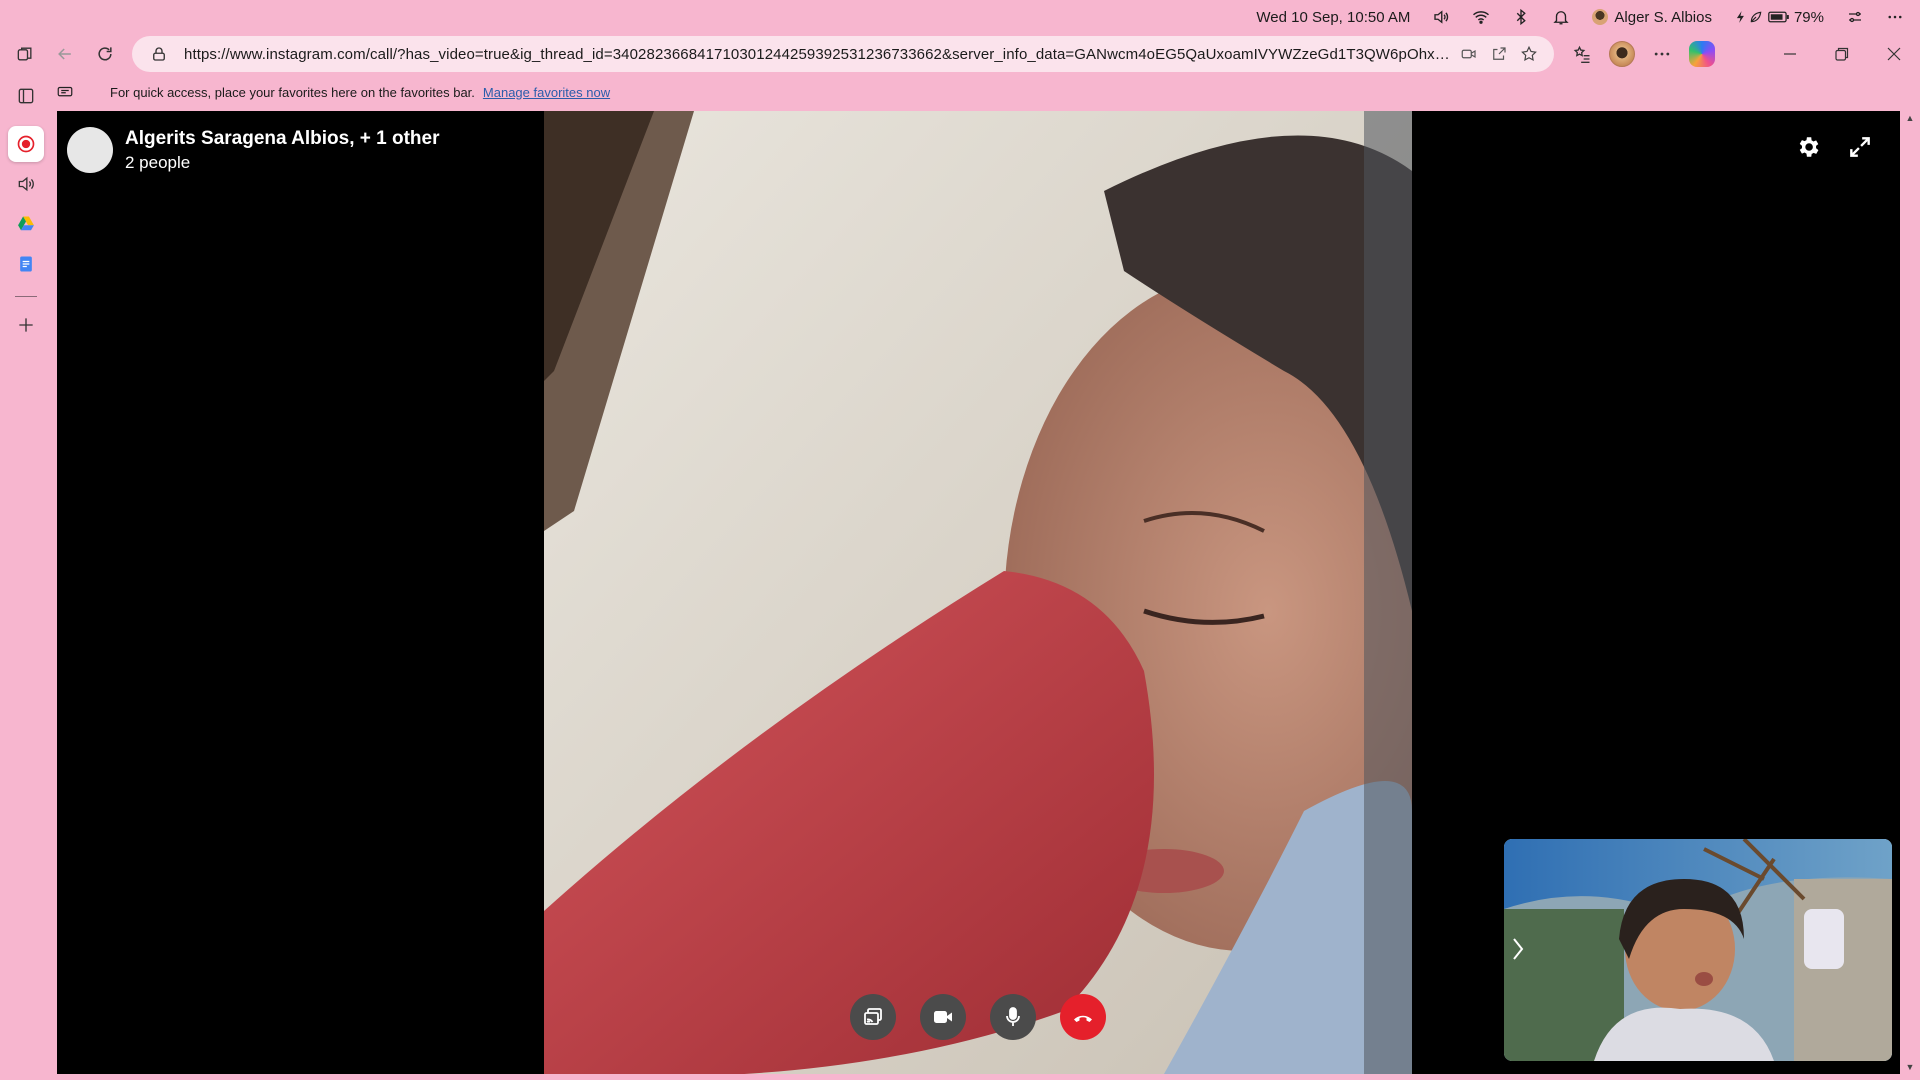  I want to click on restore-button, so click(1842, 54).